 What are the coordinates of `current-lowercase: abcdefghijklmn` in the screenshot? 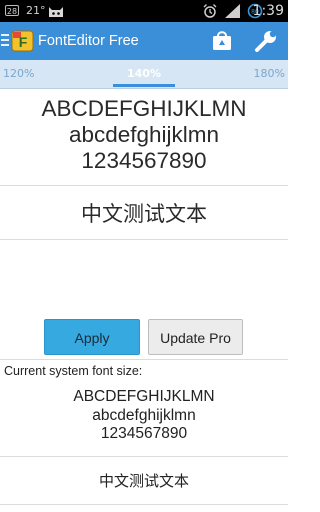 It's located at (144, 415).